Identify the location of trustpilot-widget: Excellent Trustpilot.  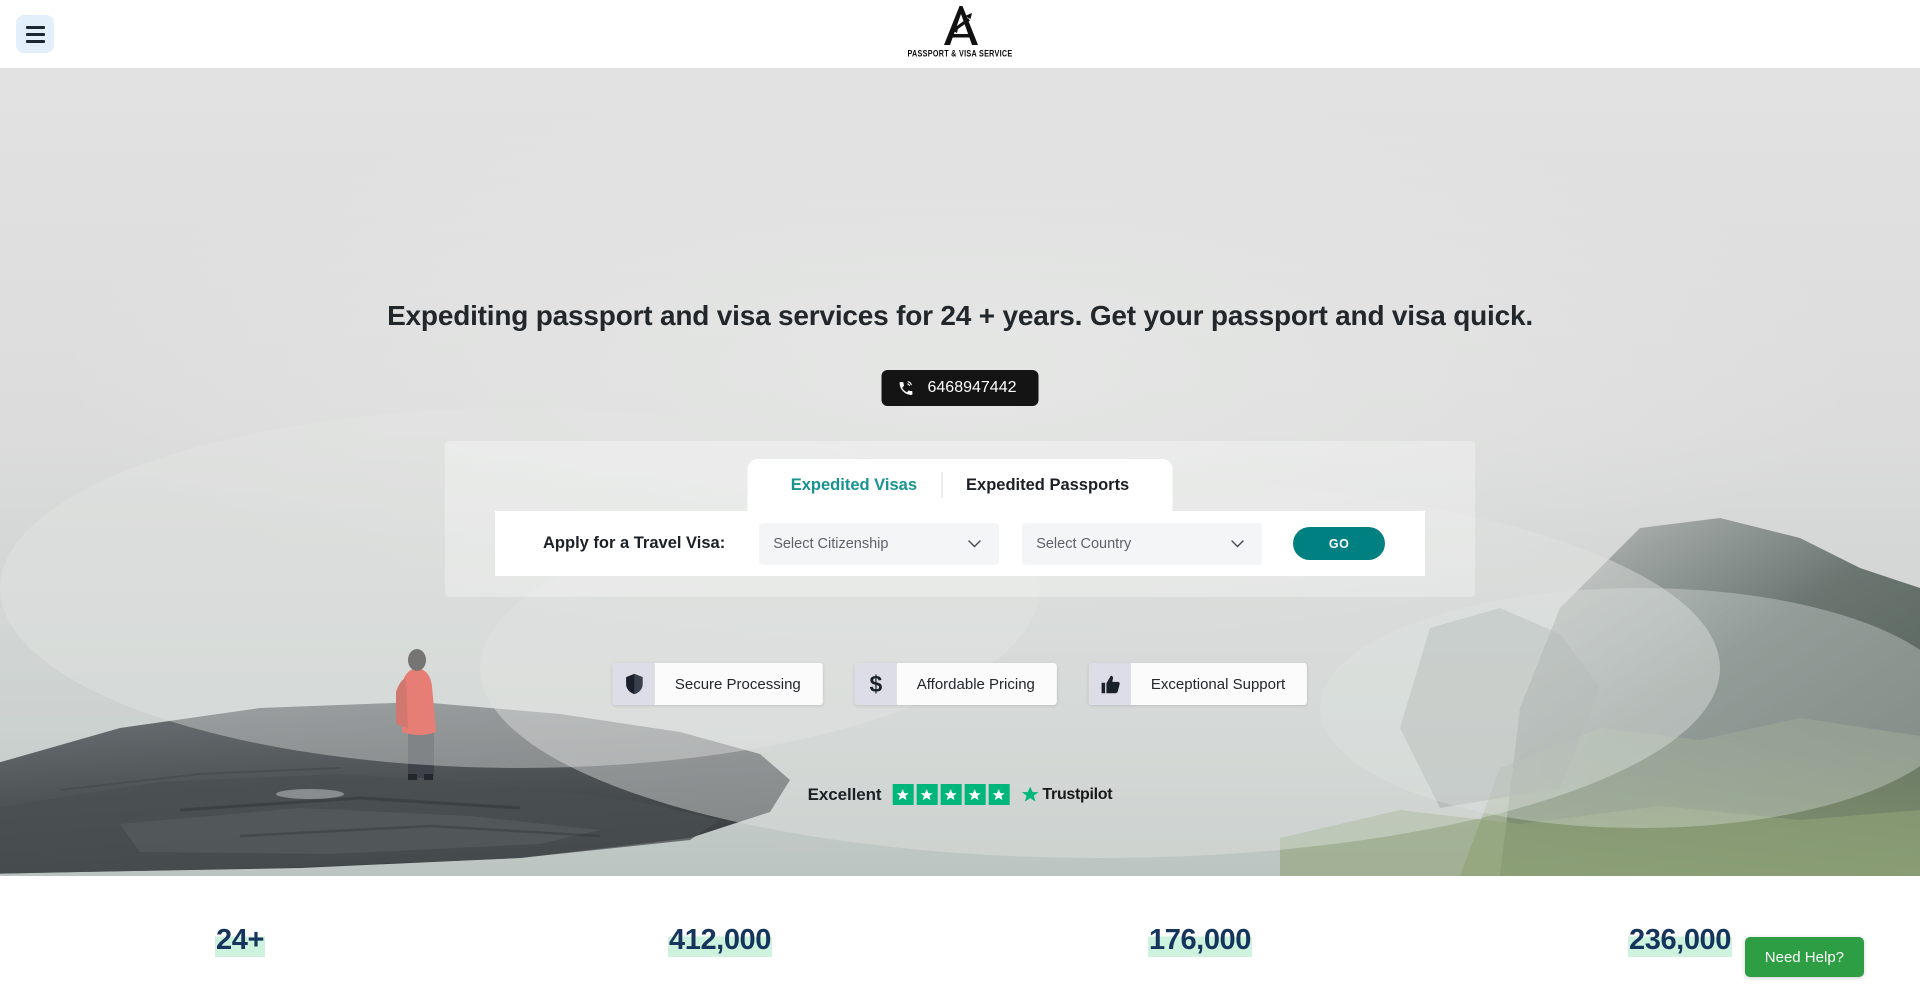
(960, 794).